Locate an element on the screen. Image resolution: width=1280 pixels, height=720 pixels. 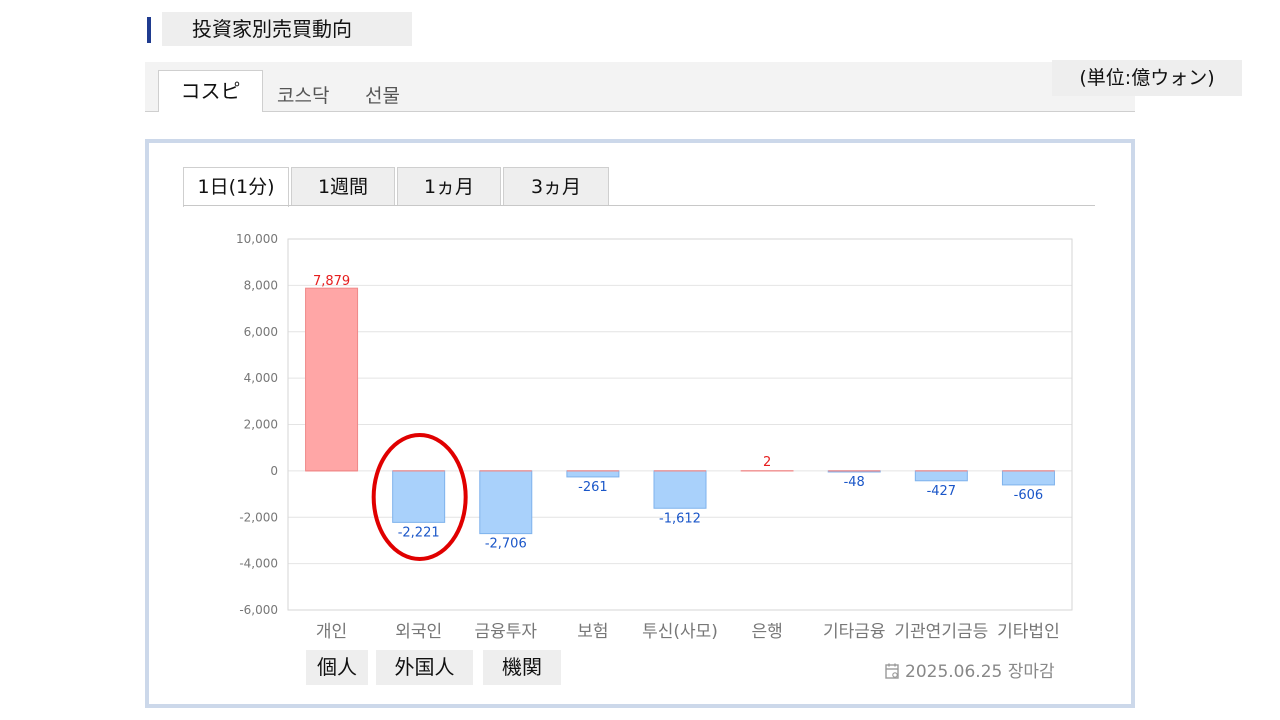
y-tick-label: 4,000 is located at coordinates (261, 378).